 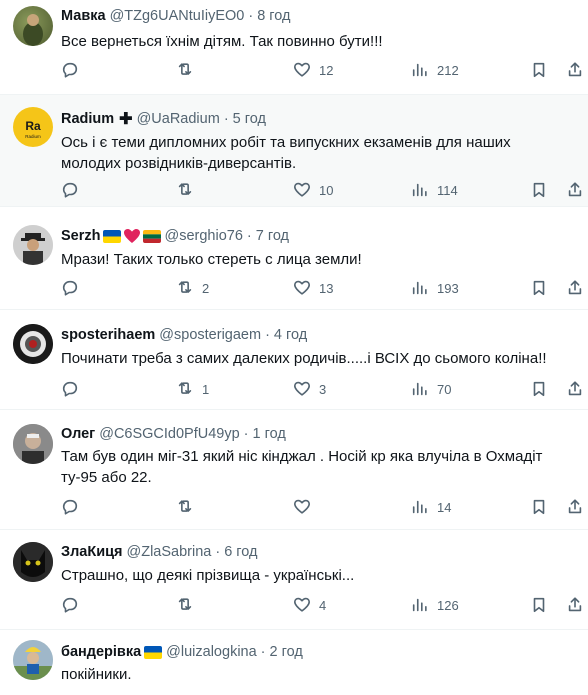 I want to click on author-handle: @C6SGCId0PfU49yp, so click(x=169, y=434).